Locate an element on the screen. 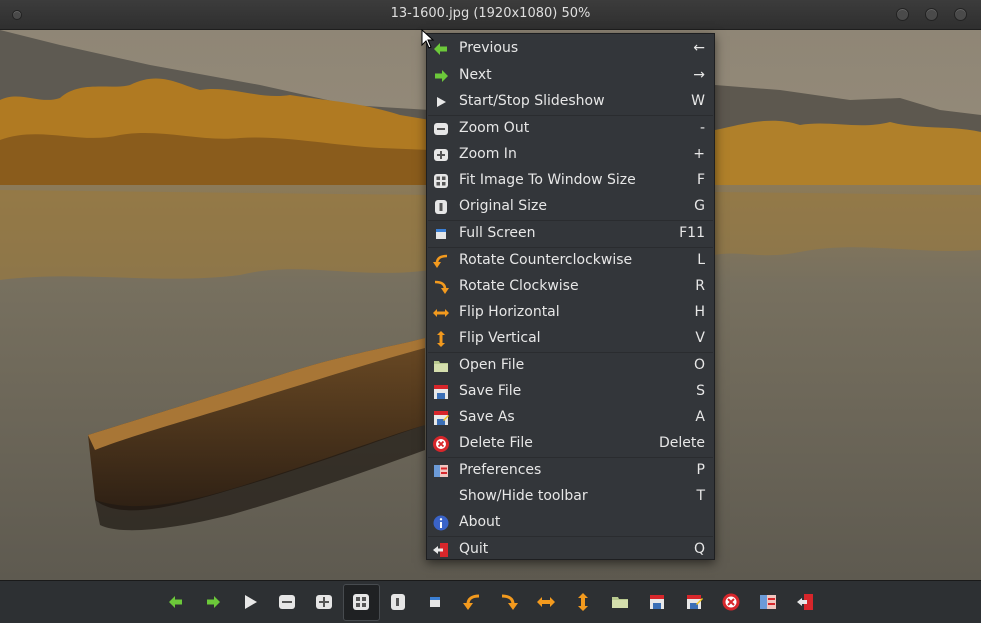 Image resolution: width=981 pixels, height=623 pixels. toolbar-next-button is located at coordinates (213, 602).